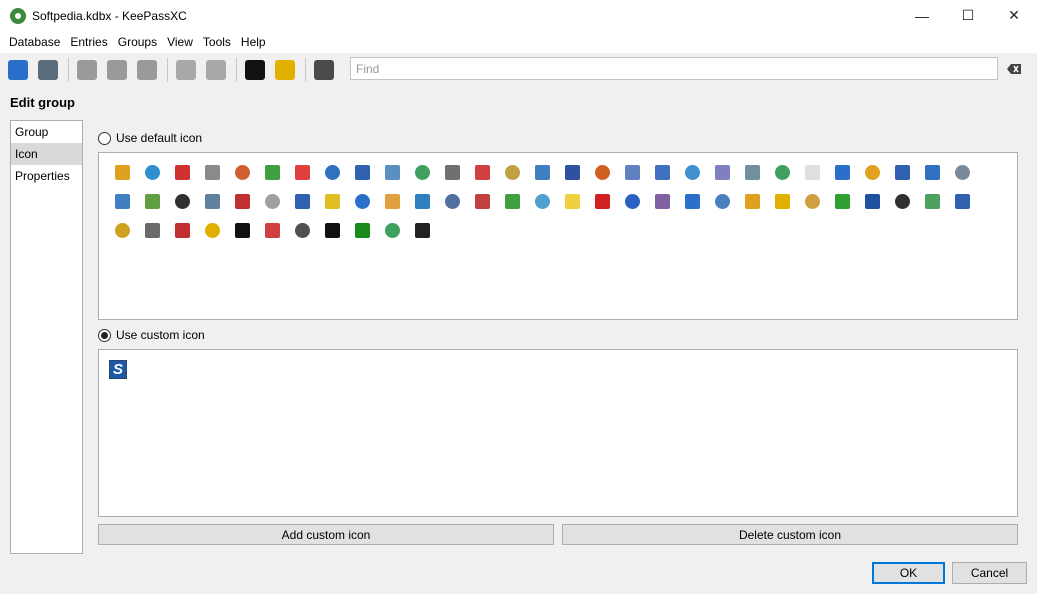 Image resolution: width=1037 pixels, height=594 pixels. I want to click on copy-password-button, so click(216, 70).